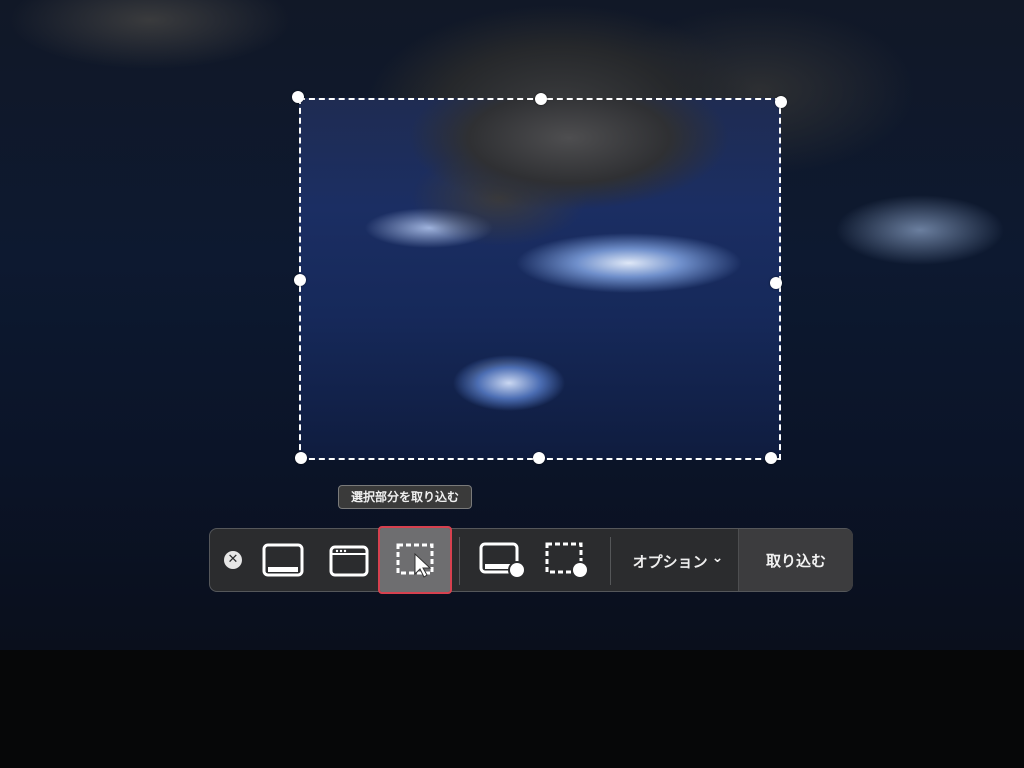 The width and height of the screenshot is (1024, 768). I want to click on screenshot-toolbar: ✕ オプション ⌄ 取り込む, so click(531, 560).